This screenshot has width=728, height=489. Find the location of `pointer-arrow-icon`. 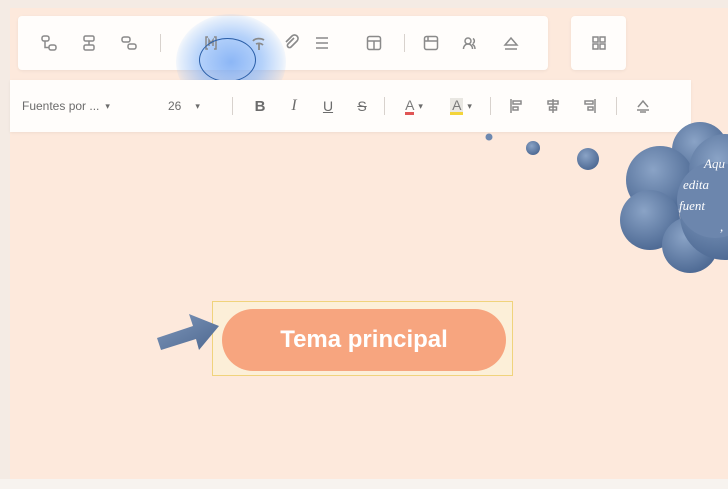

pointer-arrow-icon is located at coordinates (188, 332).